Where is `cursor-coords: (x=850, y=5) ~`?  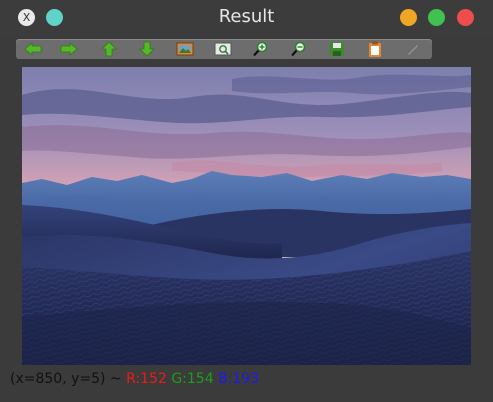 cursor-coords: (x=850, y=5) ~ is located at coordinates (68, 379).